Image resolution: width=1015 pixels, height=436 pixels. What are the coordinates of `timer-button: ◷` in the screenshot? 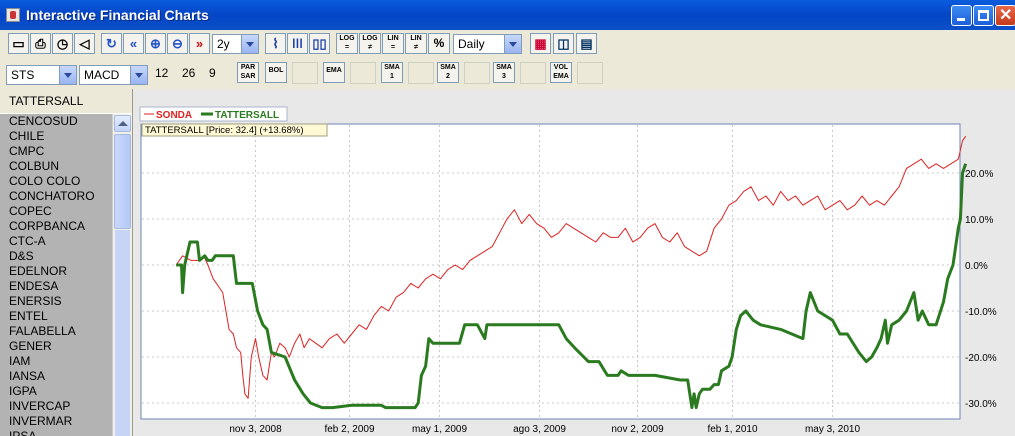 It's located at (62, 43).